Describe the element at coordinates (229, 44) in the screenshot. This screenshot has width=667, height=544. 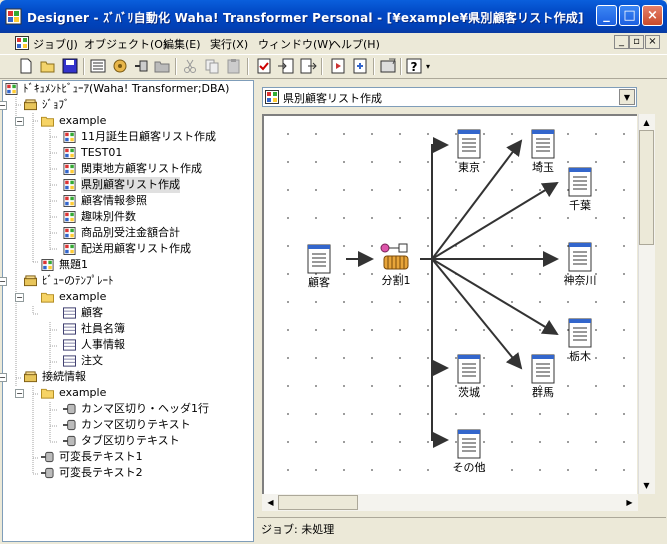
I see `menu-run: 実行(X)` at that location.